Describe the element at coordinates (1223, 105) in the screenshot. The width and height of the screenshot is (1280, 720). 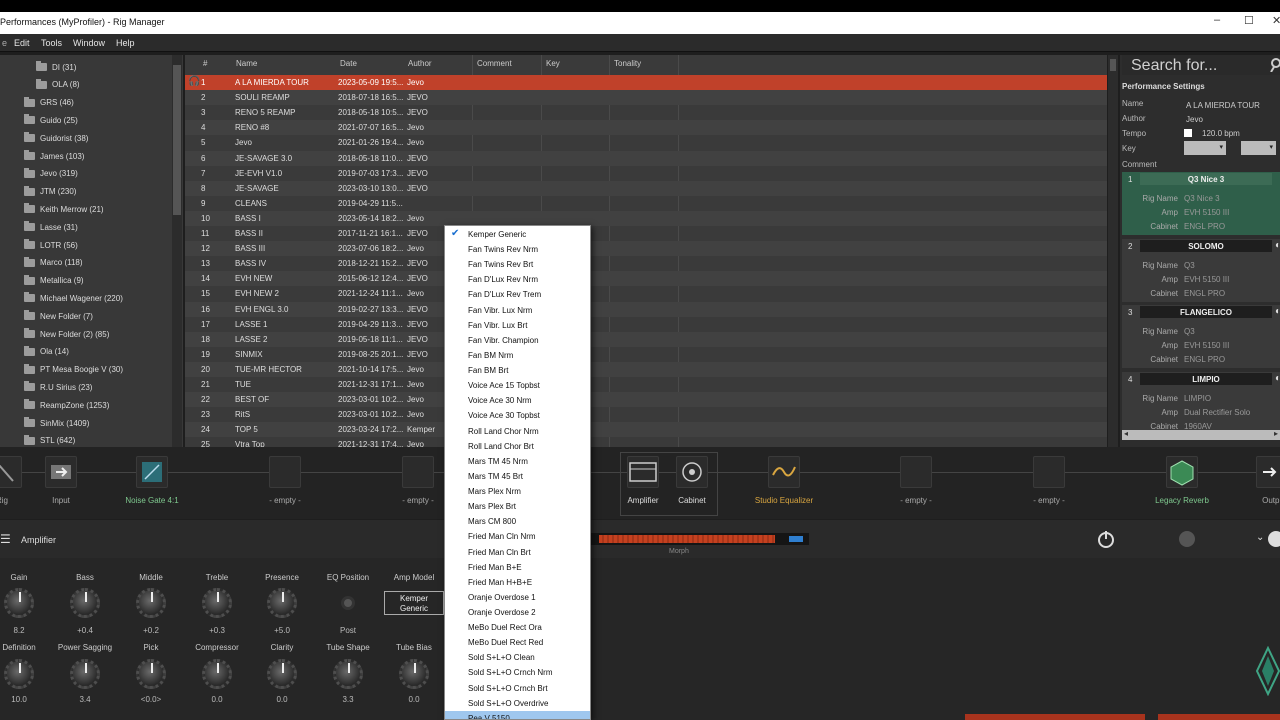
I see `name-value: A LA MIERDA TOUR` at that location.